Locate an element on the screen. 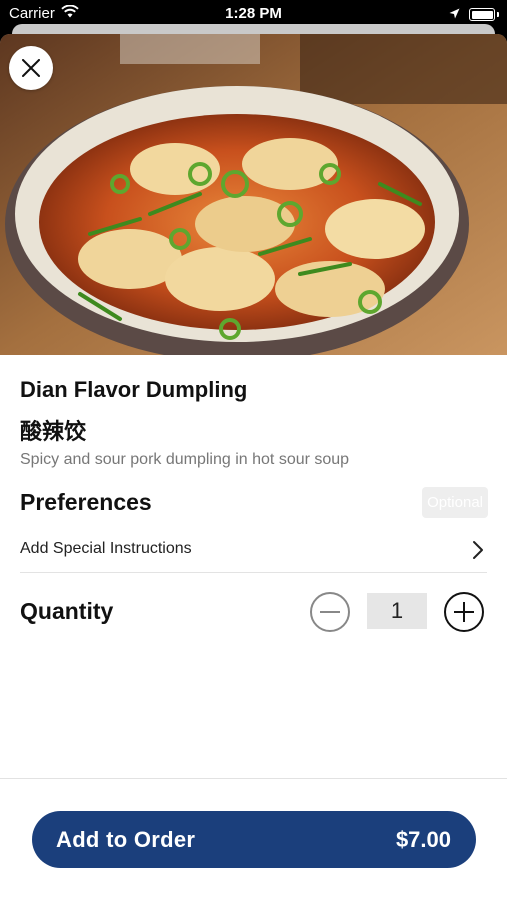 This screenshot has width=507, height=900. item-name: Dian Flavor Dumpling is located at coordinates (134, 389).